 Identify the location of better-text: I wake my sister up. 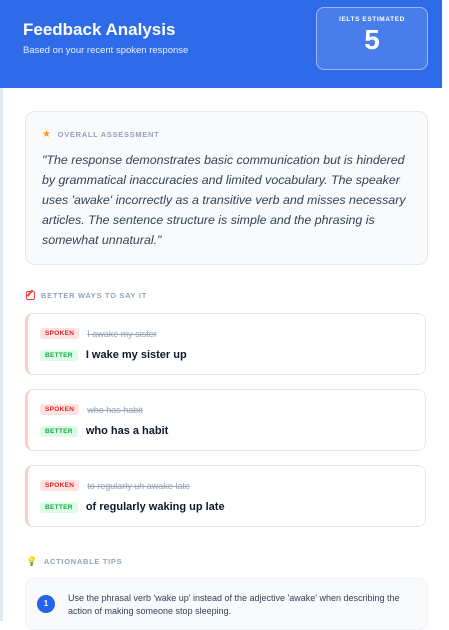
(136, 355).